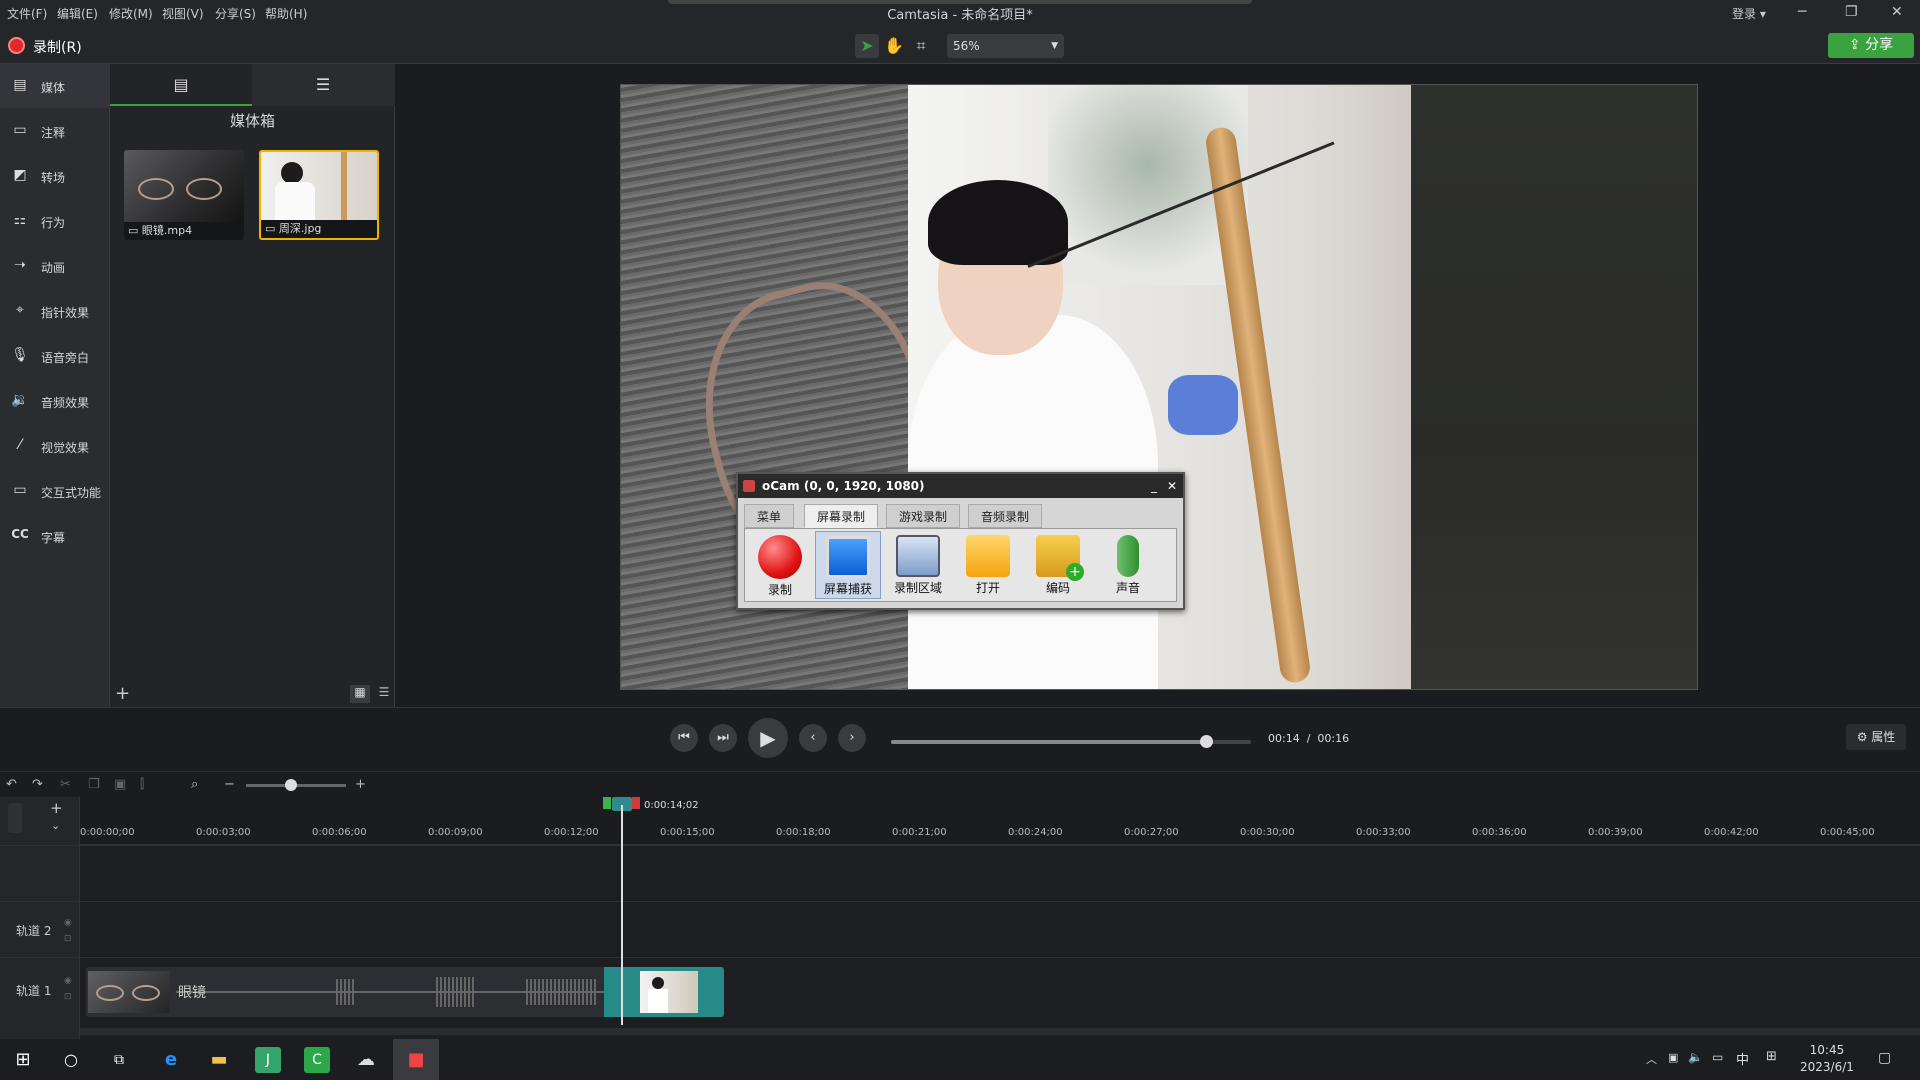  I want to click on next-marker-icon: ›, so click(852, 738).